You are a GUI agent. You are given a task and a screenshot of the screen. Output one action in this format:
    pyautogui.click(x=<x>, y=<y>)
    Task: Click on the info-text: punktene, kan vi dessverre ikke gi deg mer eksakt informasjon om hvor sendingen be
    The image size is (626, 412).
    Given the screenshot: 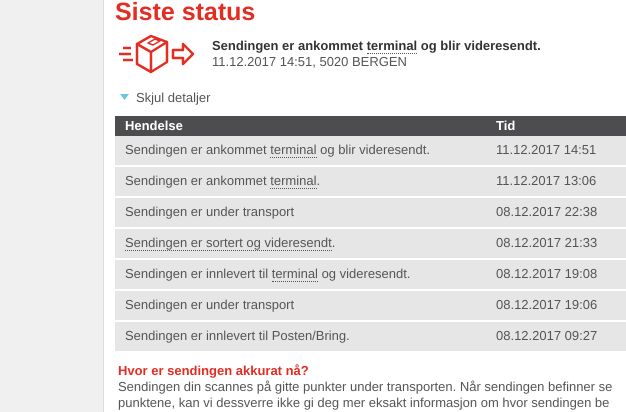 What is the action you would take?
    pyautogui.click(x=364, y=402)
    